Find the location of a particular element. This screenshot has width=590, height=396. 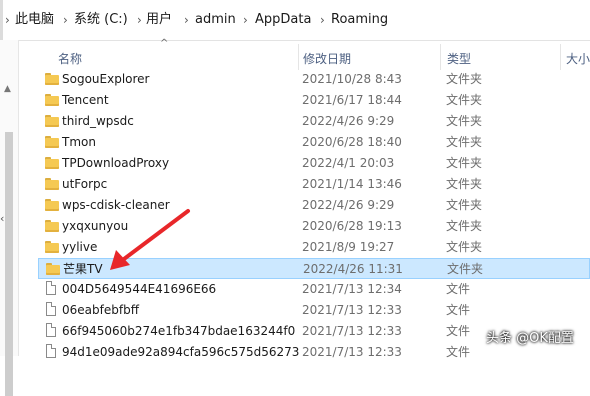

nav-partial-glyph-icon: ‹ is located at coordinates (2, 218).